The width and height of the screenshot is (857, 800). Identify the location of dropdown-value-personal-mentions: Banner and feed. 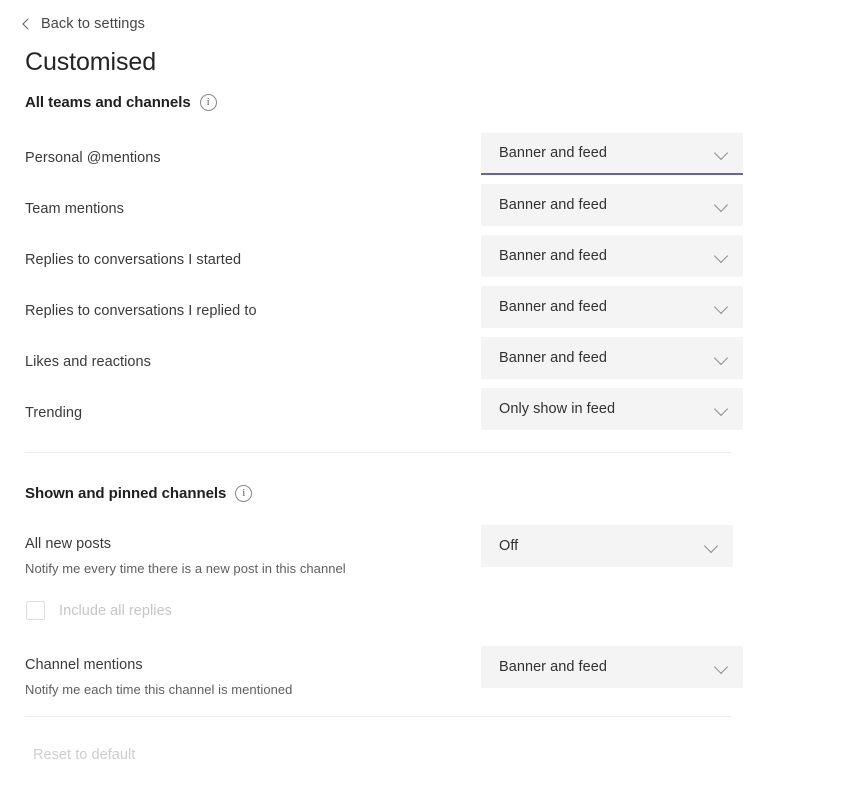
(553, 153).